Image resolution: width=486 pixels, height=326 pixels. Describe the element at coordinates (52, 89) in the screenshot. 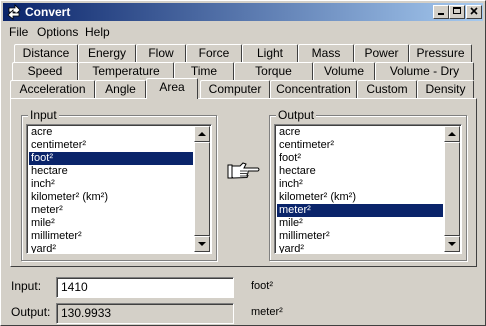

I see `tab-acceleration: Acceleration` at that location.